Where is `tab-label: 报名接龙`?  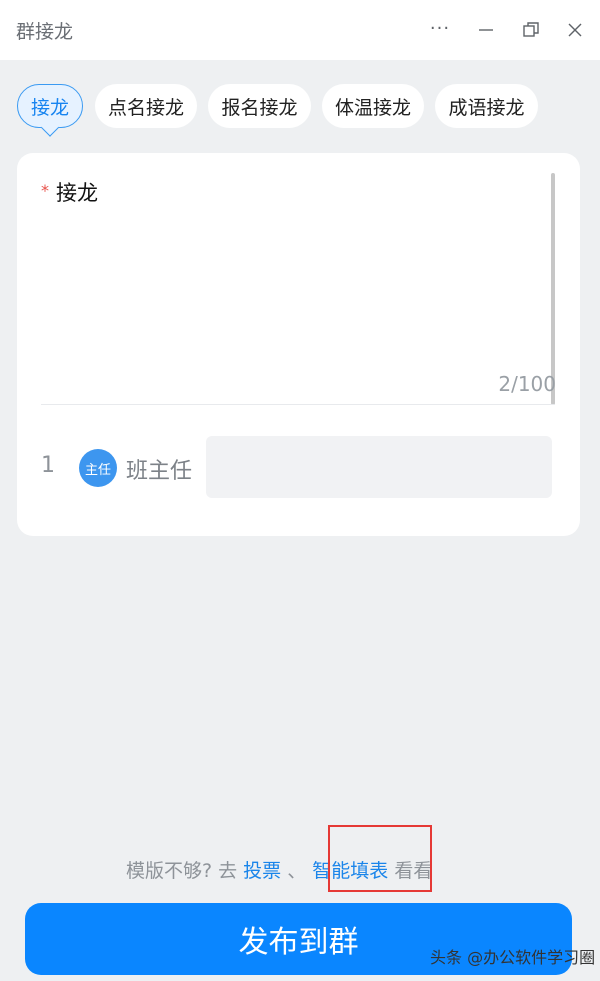 tab-label: 报名接龙 is located at coordinates (259, 107).